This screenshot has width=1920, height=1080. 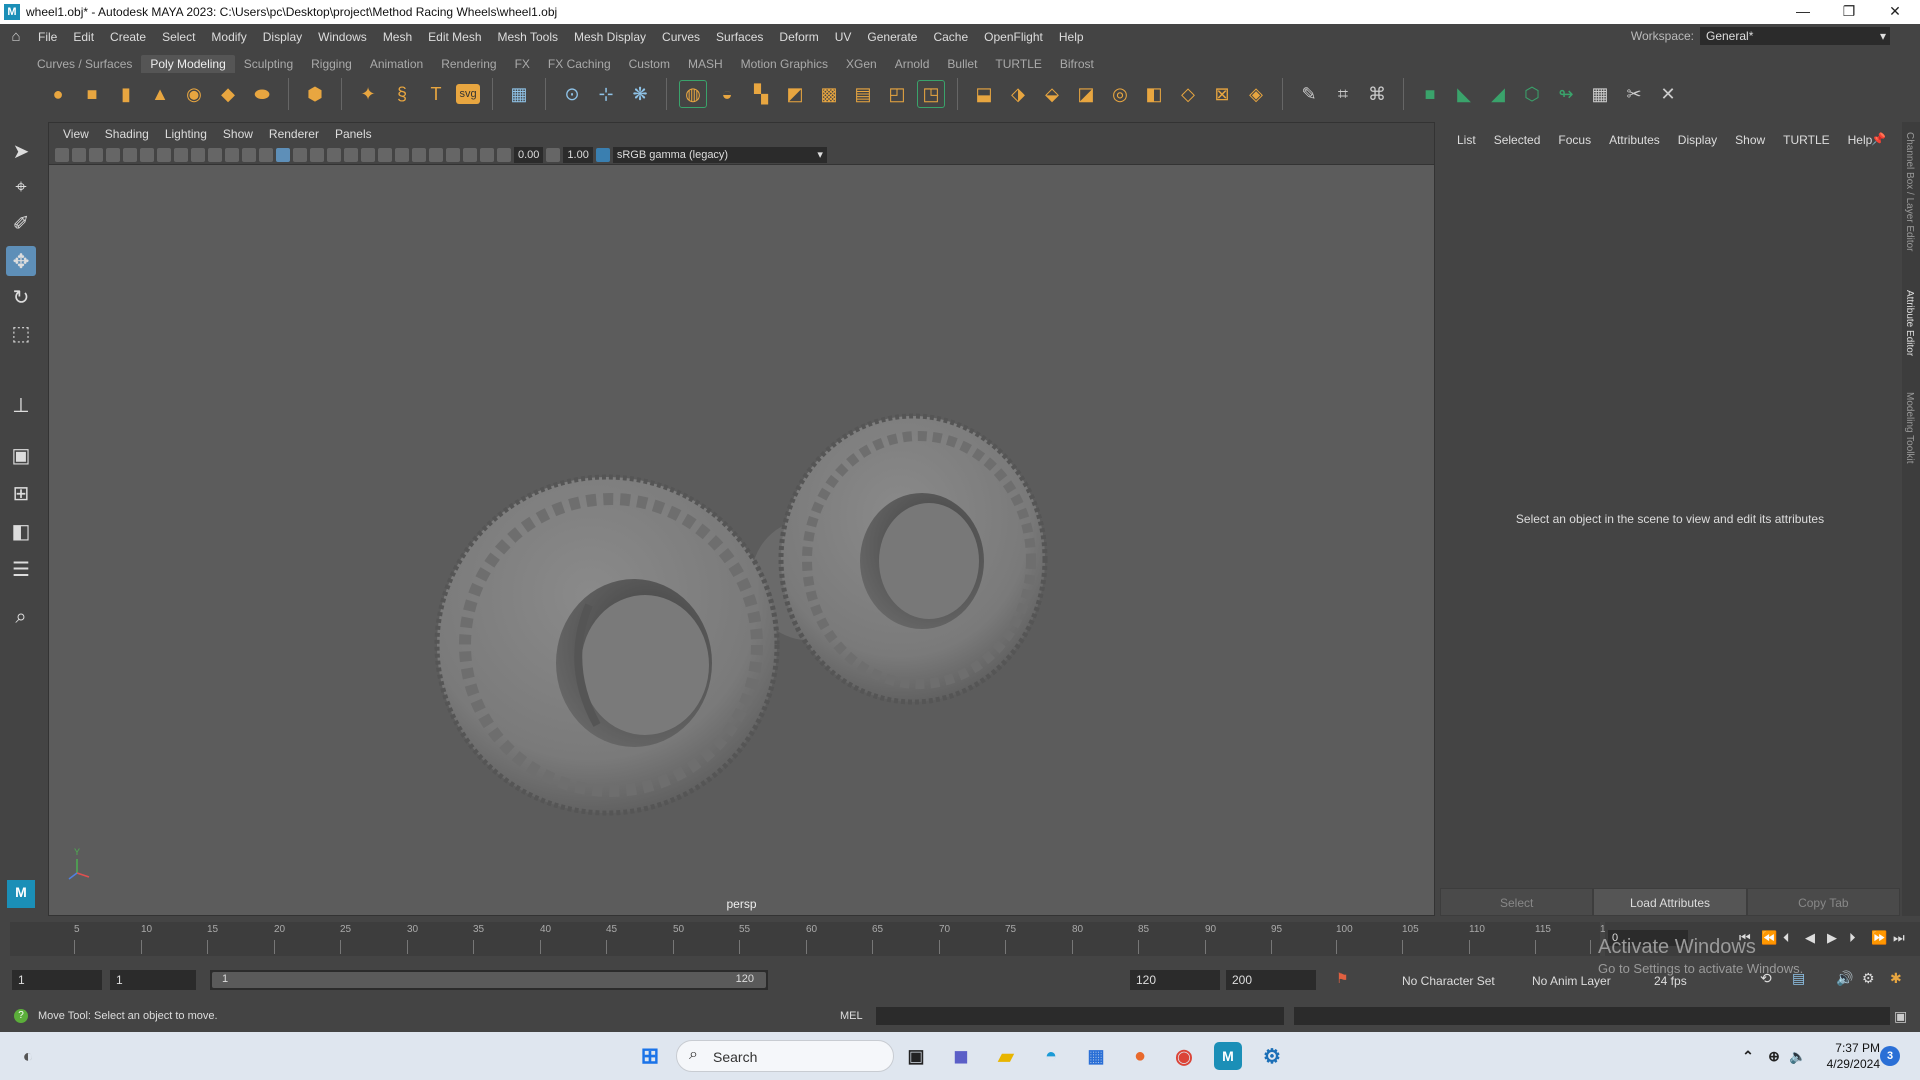 I want to click on workspace-dropdown: General* ▾, so click(x=1795, y=36).